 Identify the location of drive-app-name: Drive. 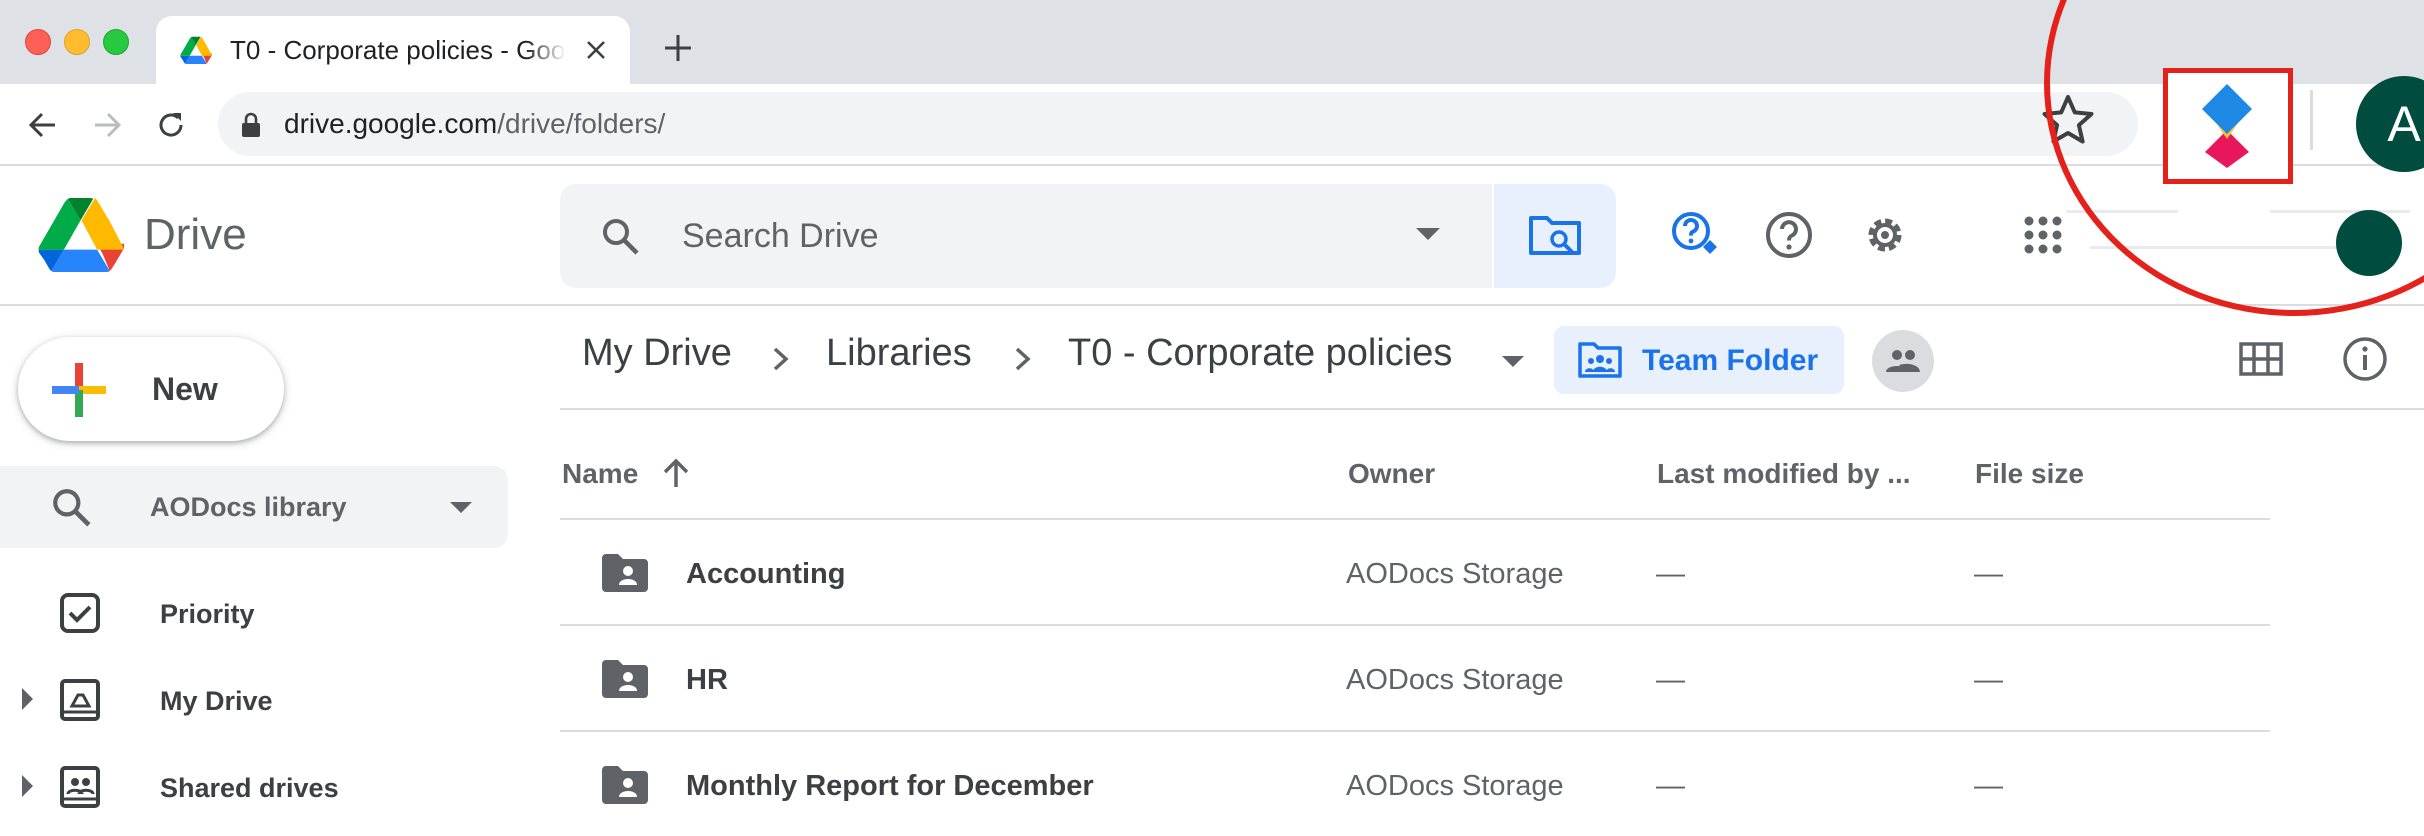
(195, 234).